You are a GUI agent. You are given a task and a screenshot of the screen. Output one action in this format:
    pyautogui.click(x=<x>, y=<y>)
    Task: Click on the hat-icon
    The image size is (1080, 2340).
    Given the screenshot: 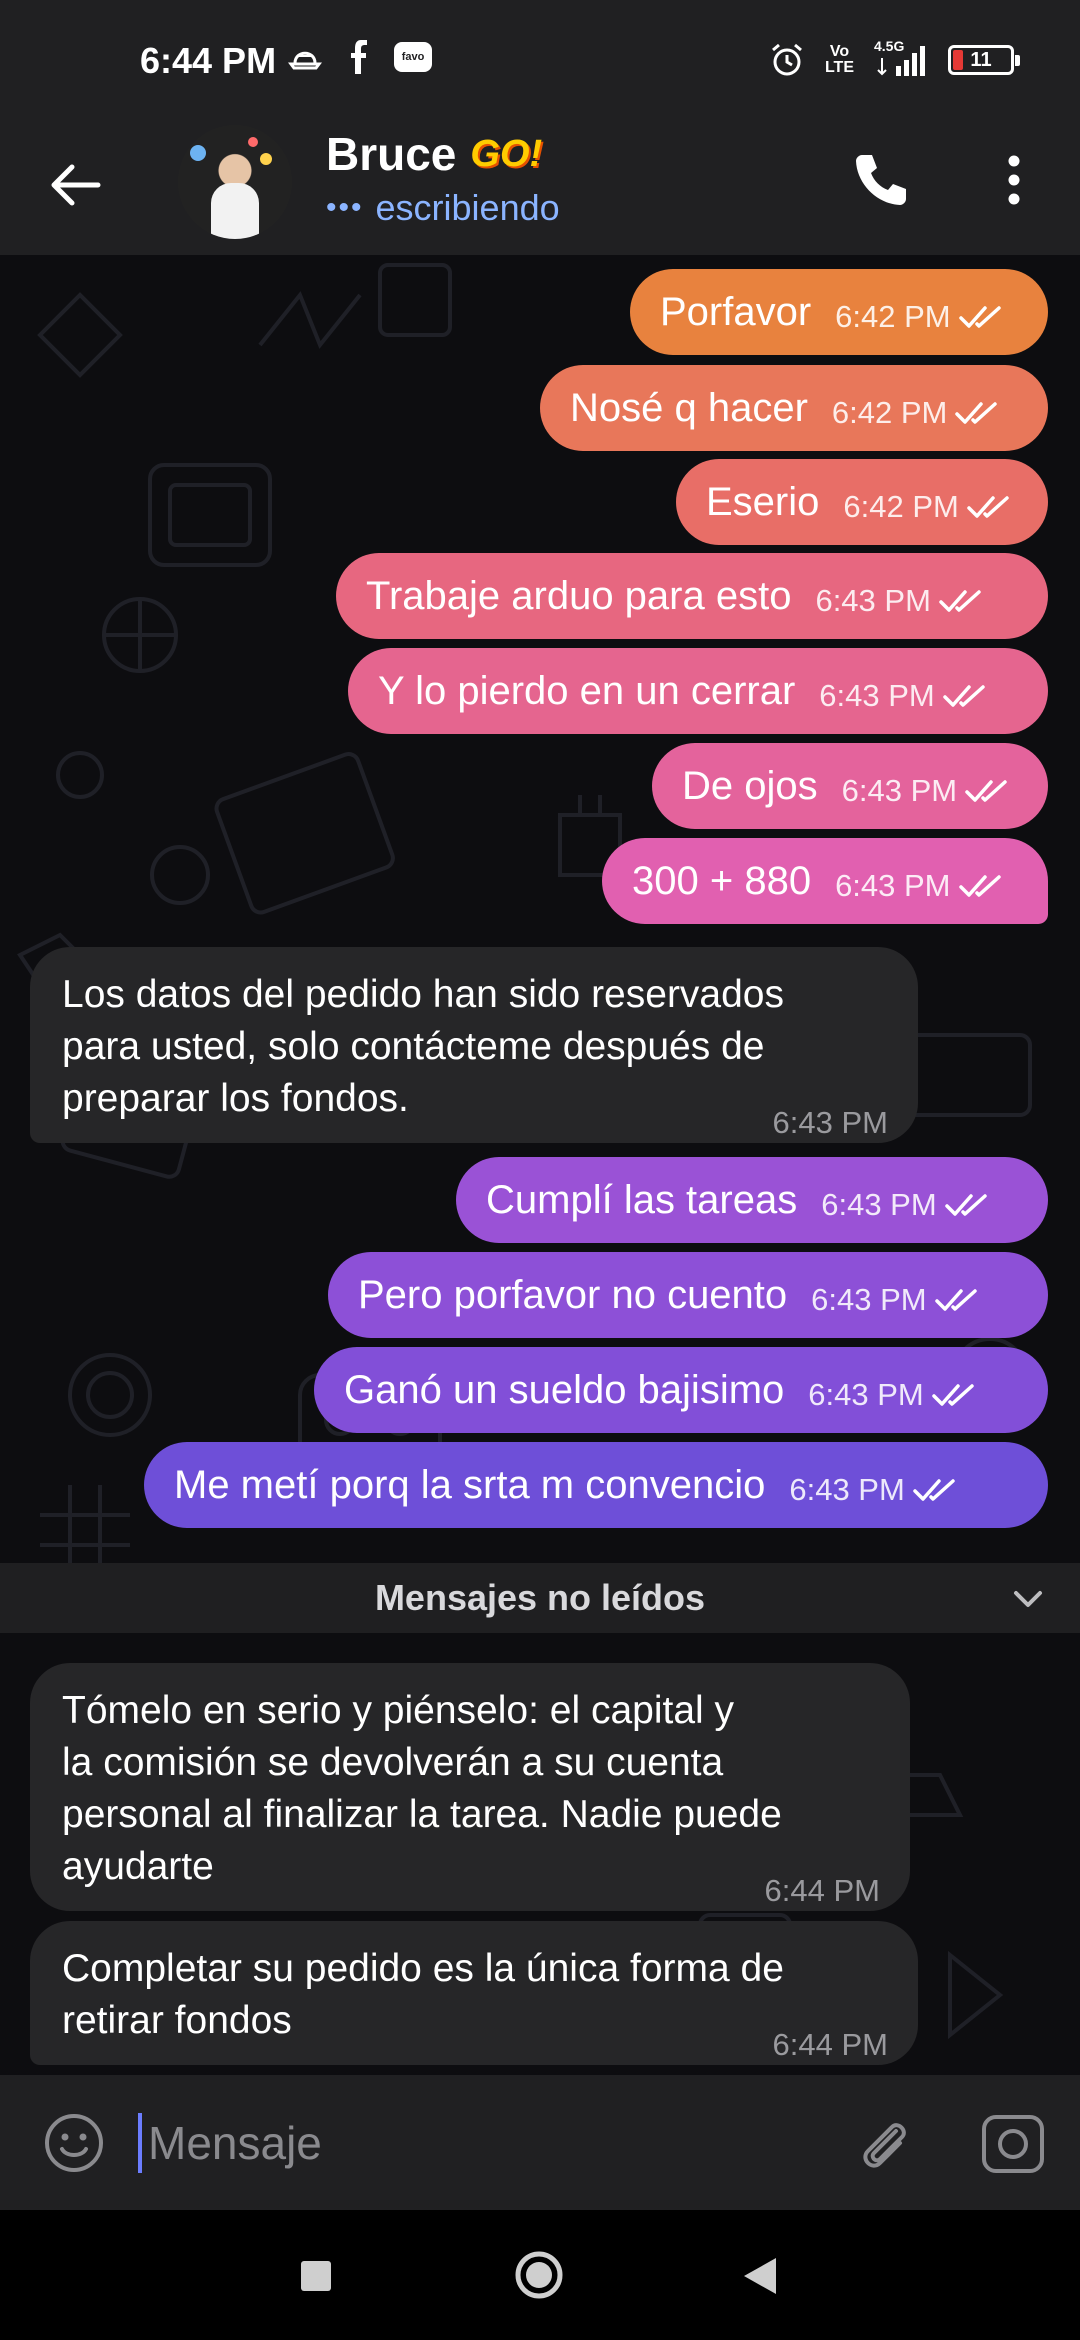 What is the action you would take?
    pyautogui.click(x=305, y=60)
    